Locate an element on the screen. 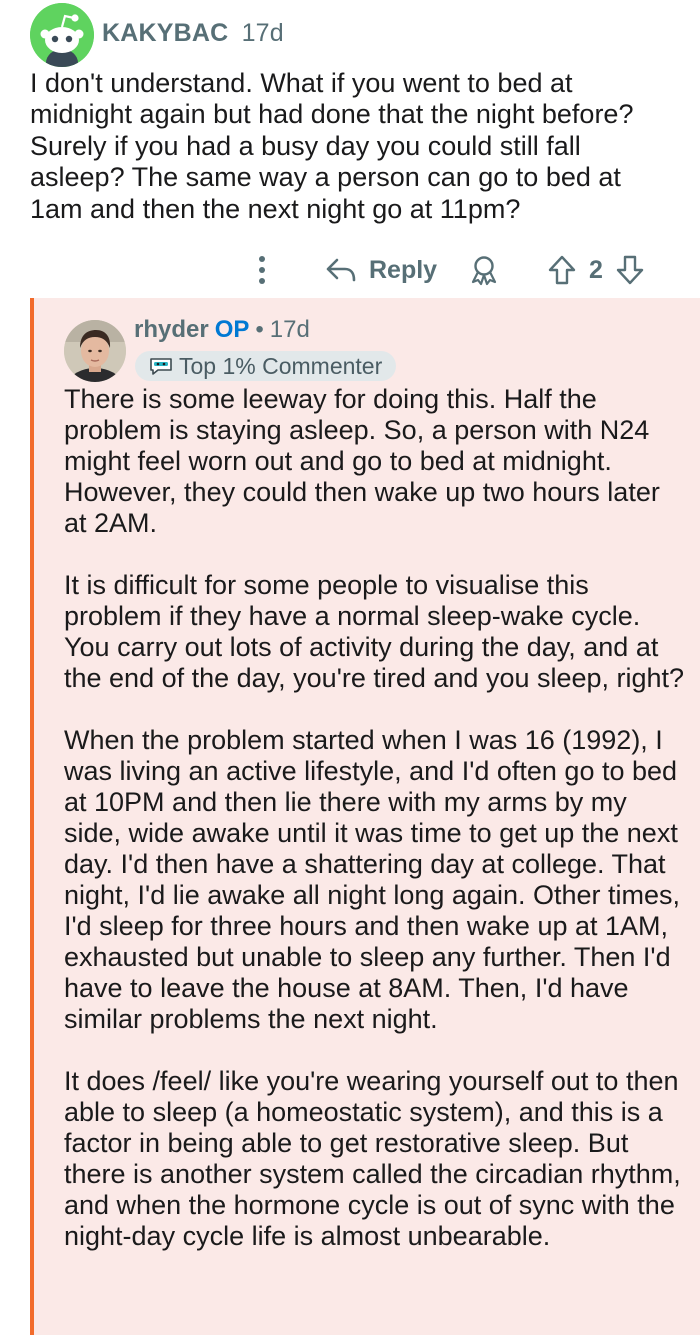  username: KAKYBAC is located at coordinates (165, 33).